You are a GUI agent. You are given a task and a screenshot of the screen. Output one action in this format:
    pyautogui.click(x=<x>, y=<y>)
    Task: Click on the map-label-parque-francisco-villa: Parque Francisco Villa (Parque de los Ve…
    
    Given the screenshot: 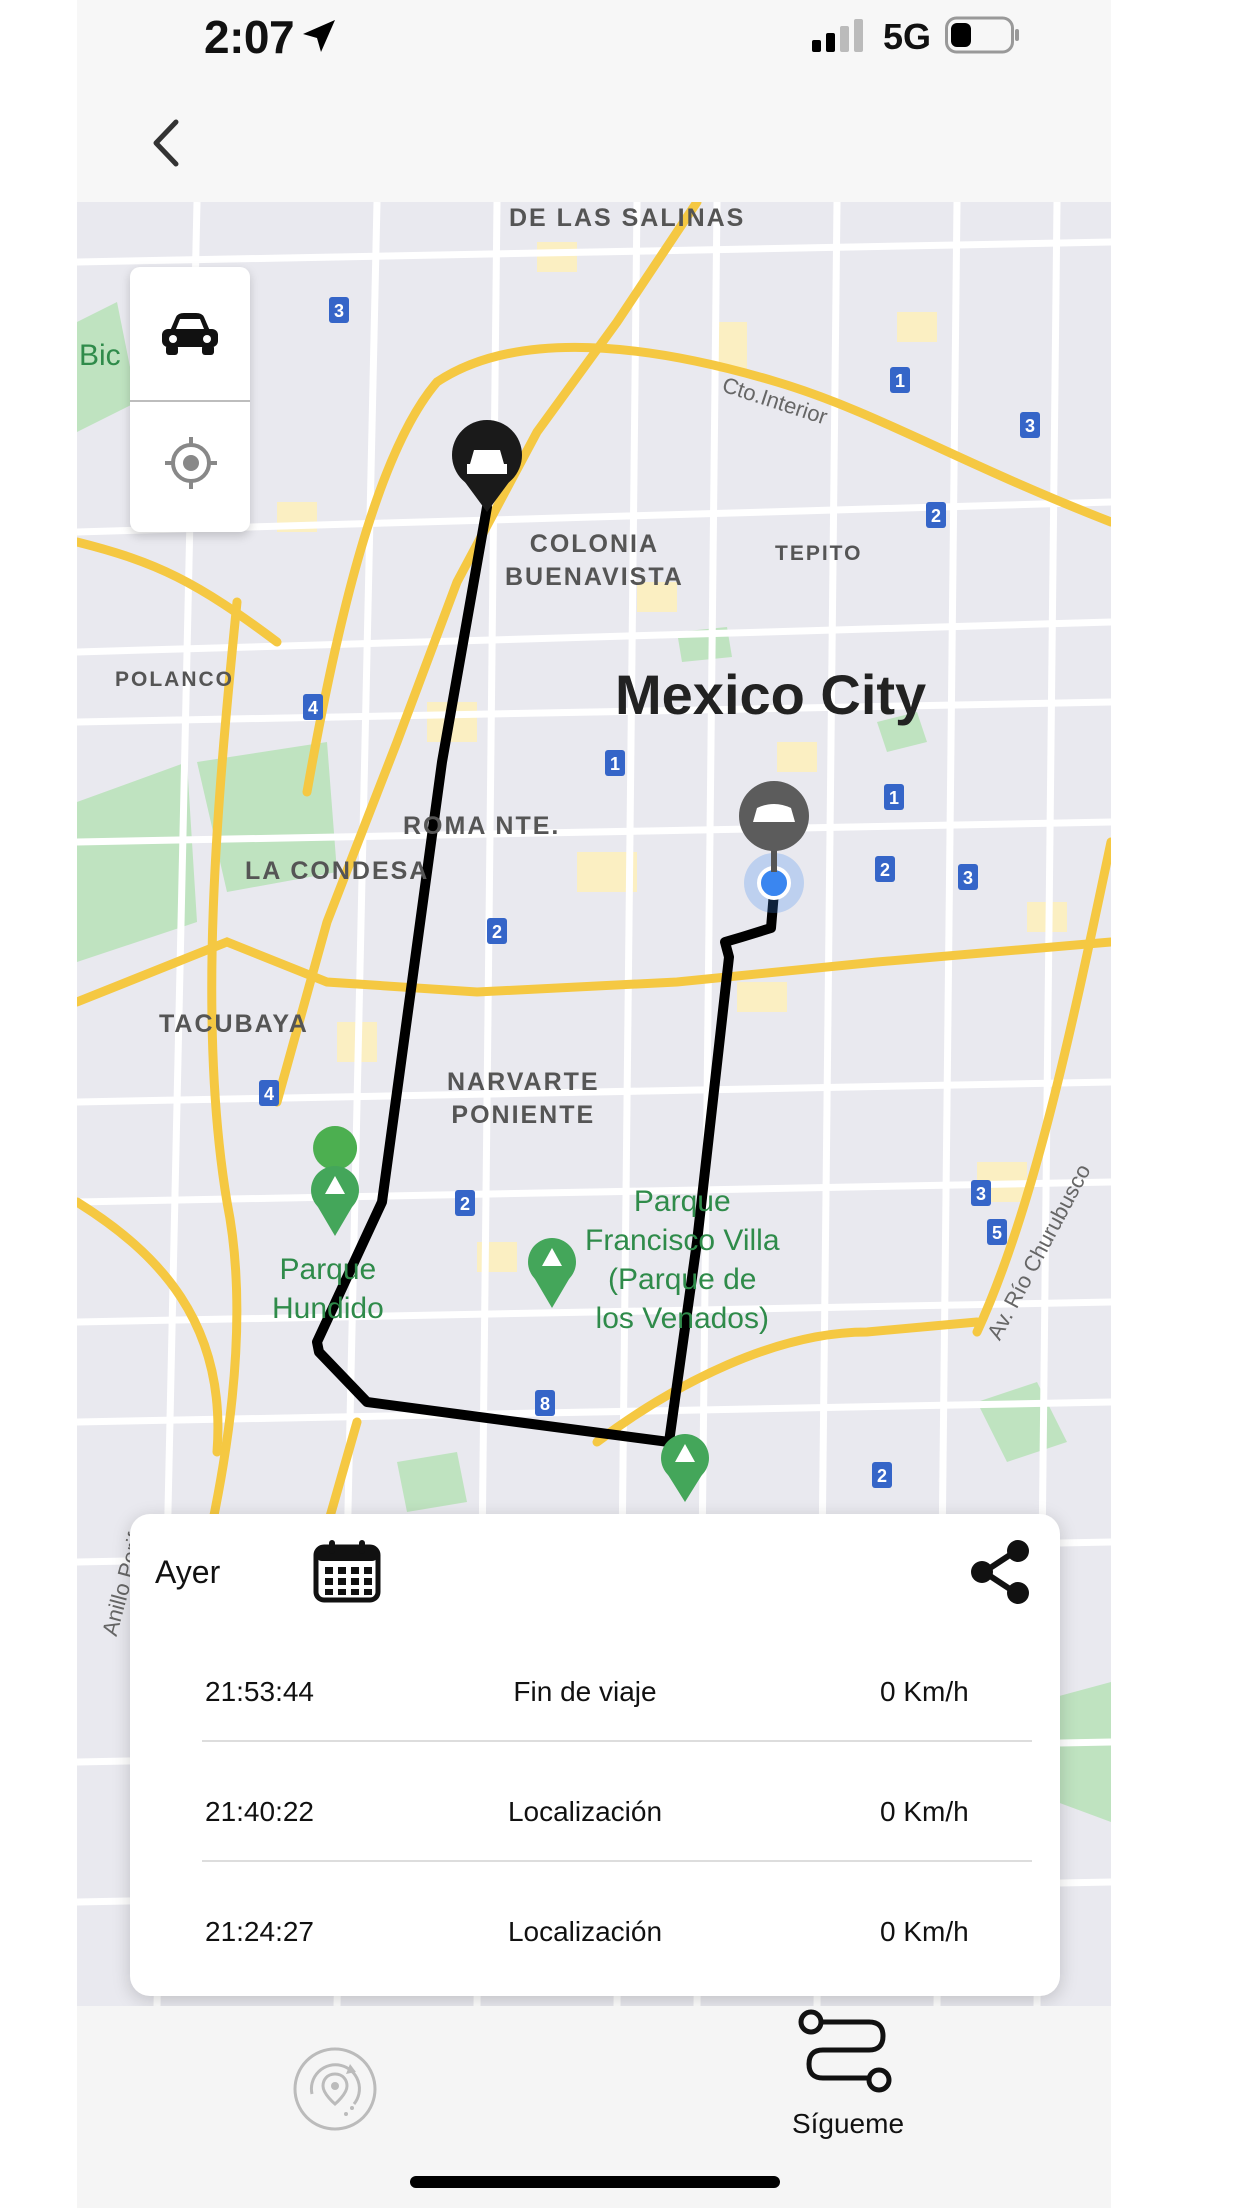 What is the action you would take?
    pyautogui.click(x=682, y=1260)
    